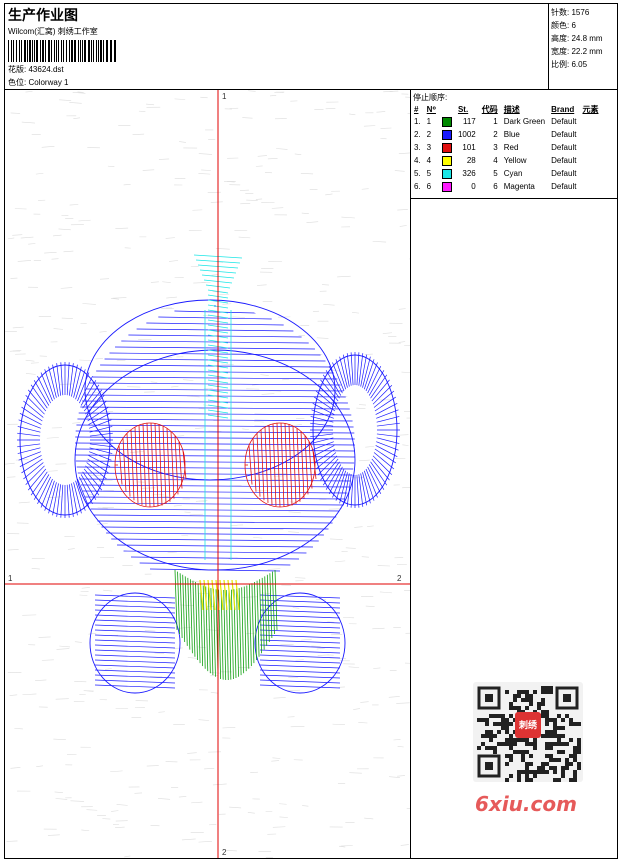 This screenshot has width=620, height=861. I want to click on color-row: 6. 6 0 6 Magenta Default, so click(506, 186).